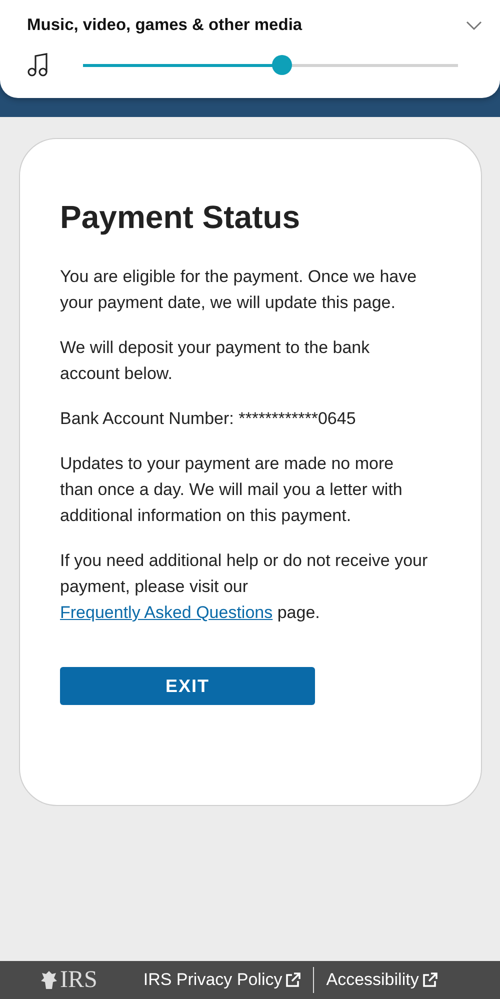  Describe the element at coordinates (38, 65) in the screenshot. I see `music-note-icon` at that location.